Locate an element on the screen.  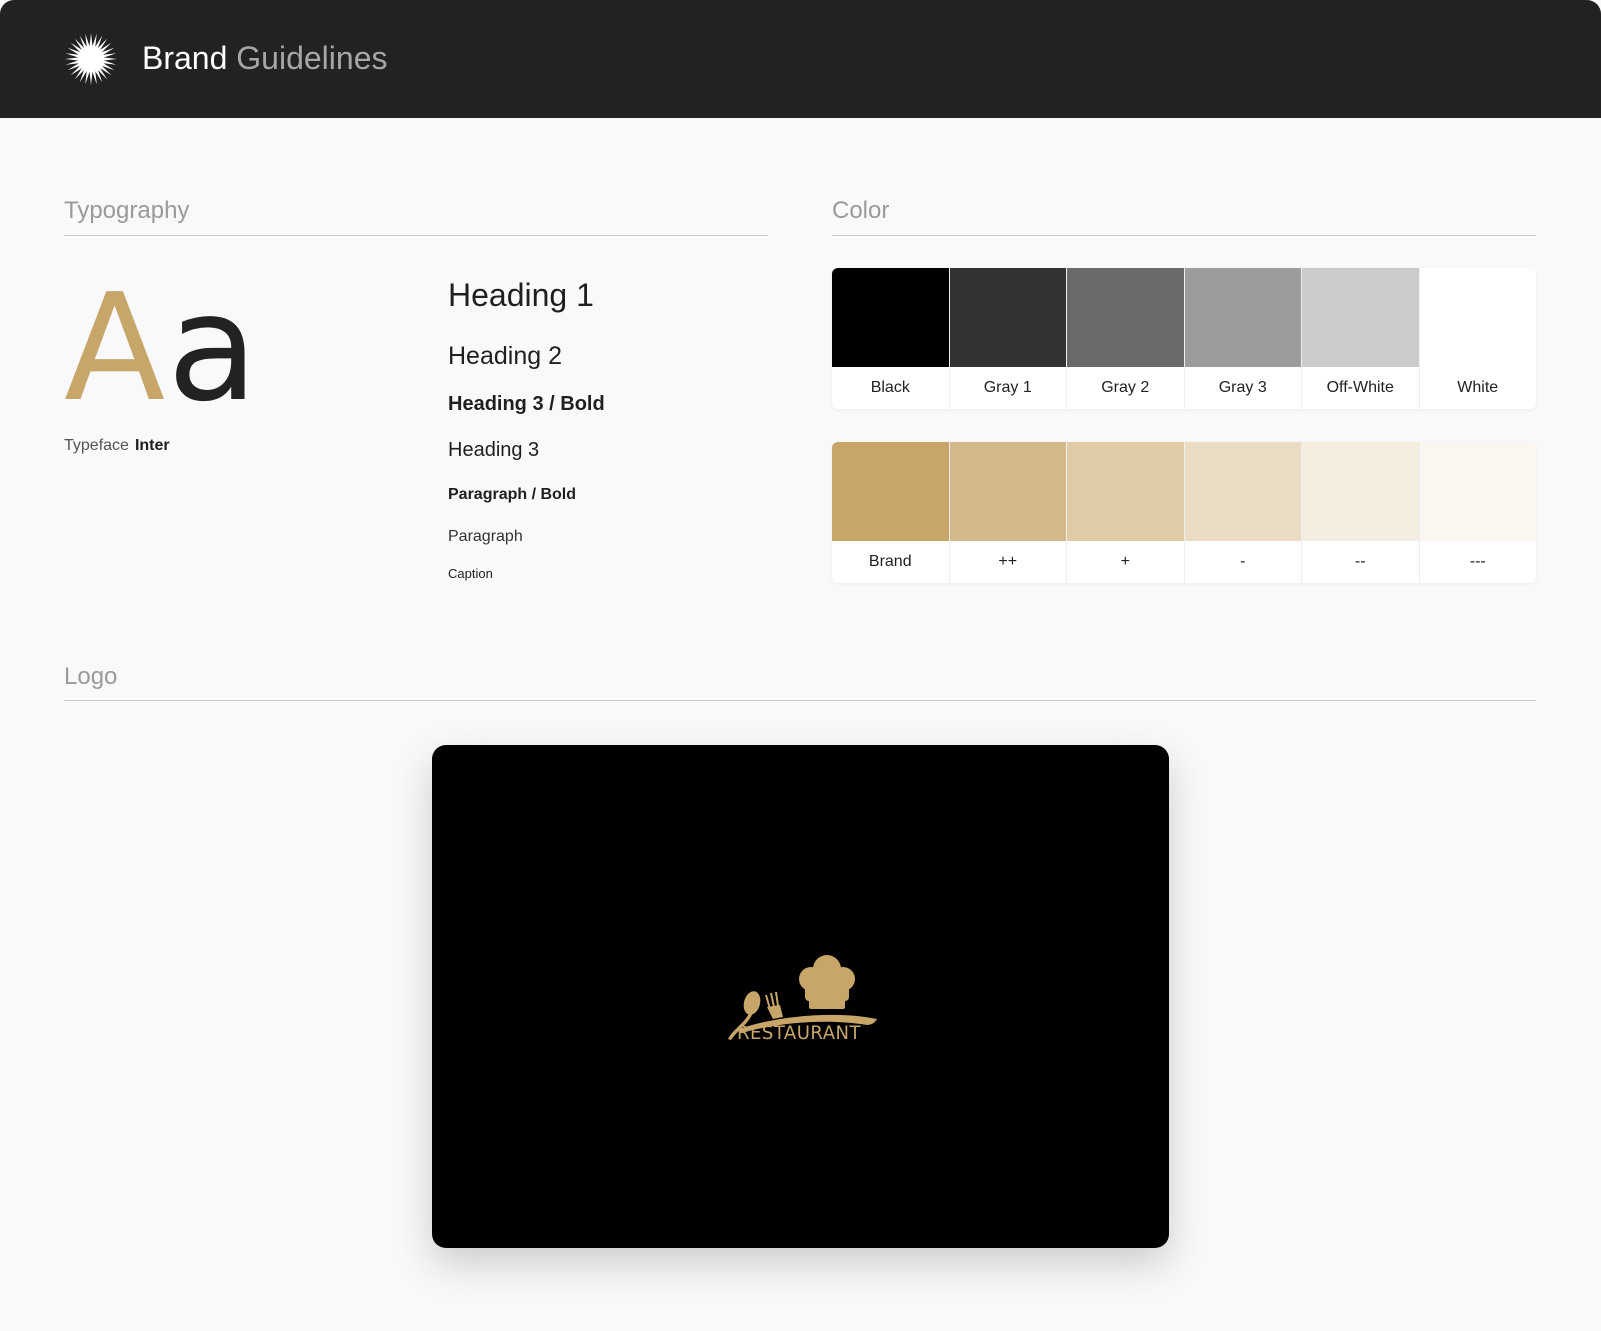
type-specimen: Aa is located at coordinates (162, 348).